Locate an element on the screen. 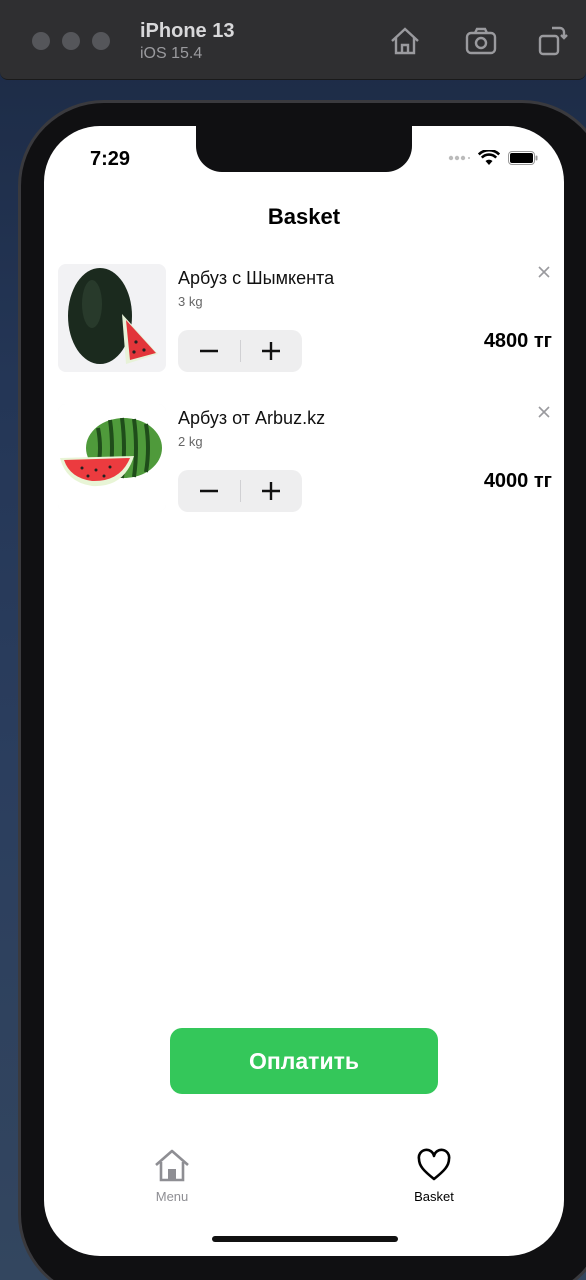 This screenshot has height=1280, width=586. tab-menu: Menu is located at coordinates (172, 1176).